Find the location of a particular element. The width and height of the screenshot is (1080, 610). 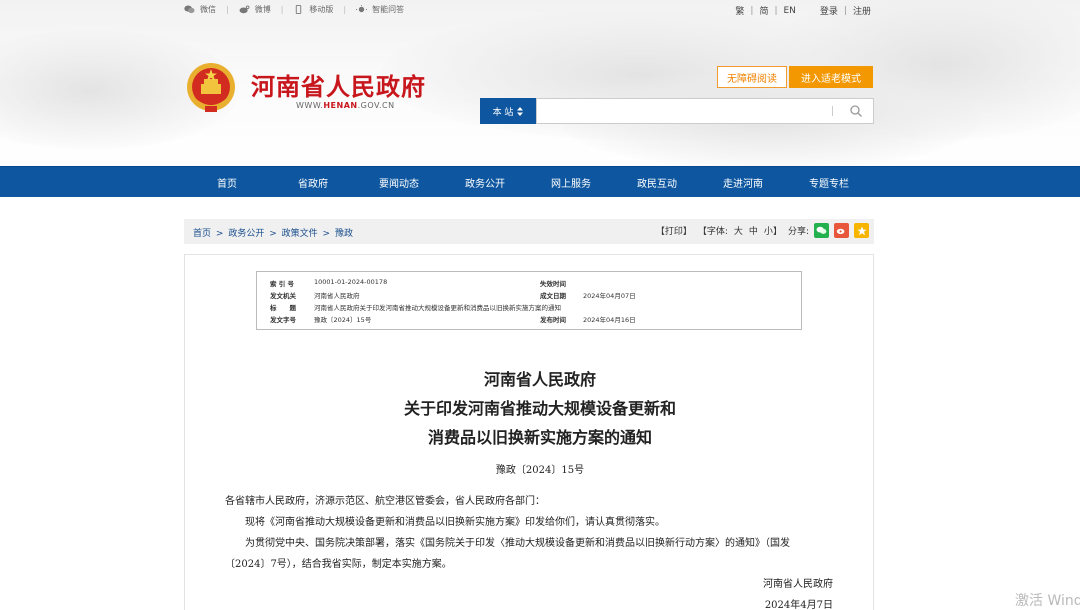

document-recipients: 各省辖市人民政府，济源示范区、航空港区管委会，省人民政府各部门： is located at coordinates (385, 501).